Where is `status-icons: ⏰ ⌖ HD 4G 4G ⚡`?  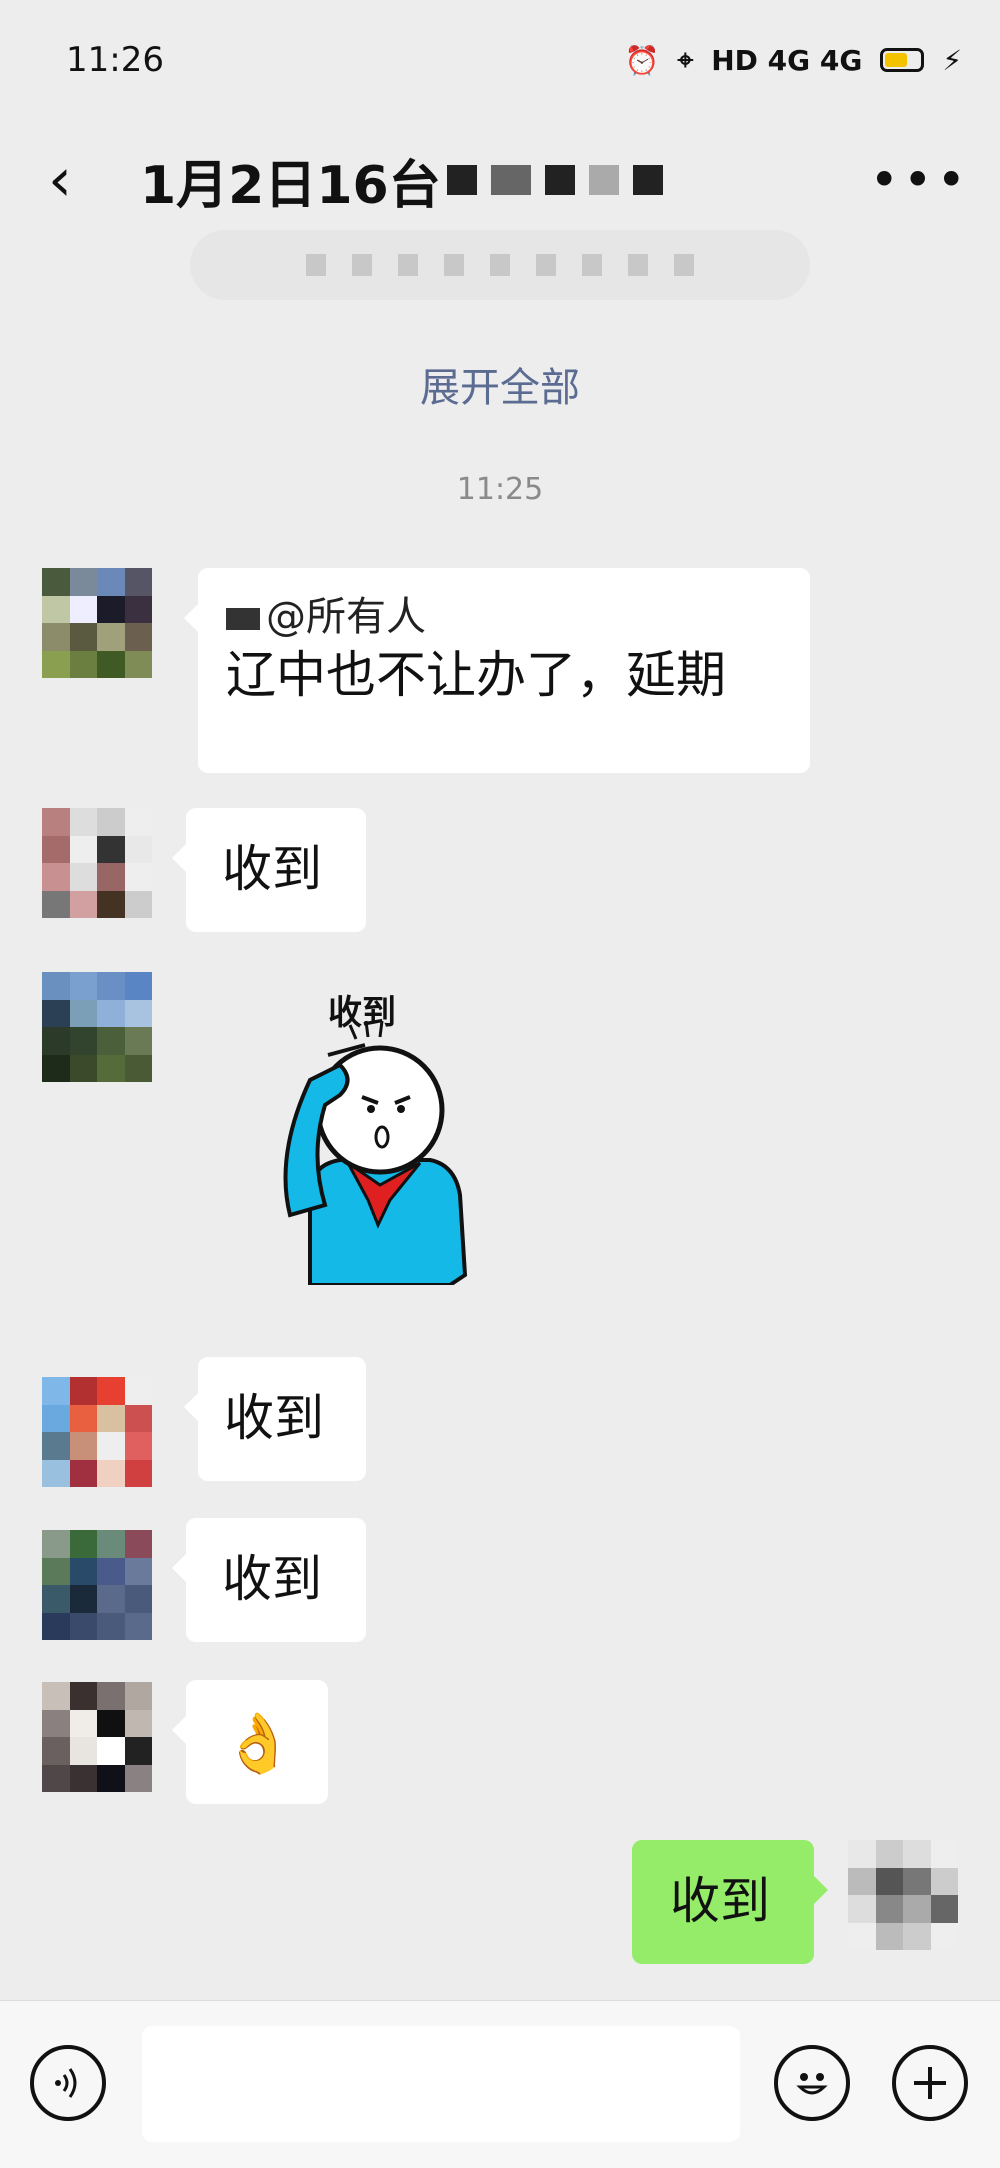 status-icons: ⏰ ⌖ HD 4G 4G ⚡ is located at coordinates (793, 60).